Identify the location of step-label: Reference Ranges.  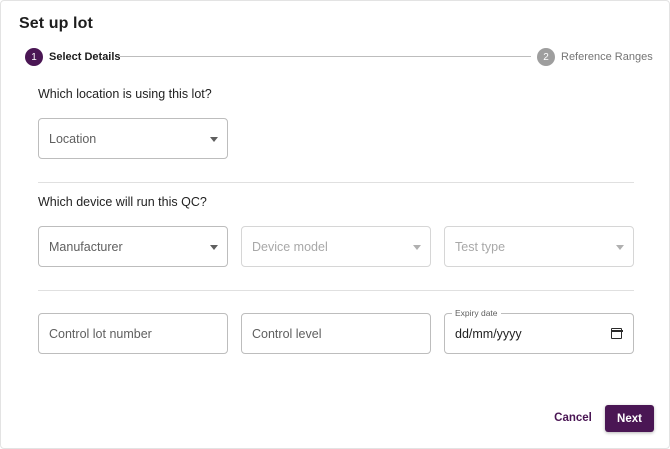
(607, 57).